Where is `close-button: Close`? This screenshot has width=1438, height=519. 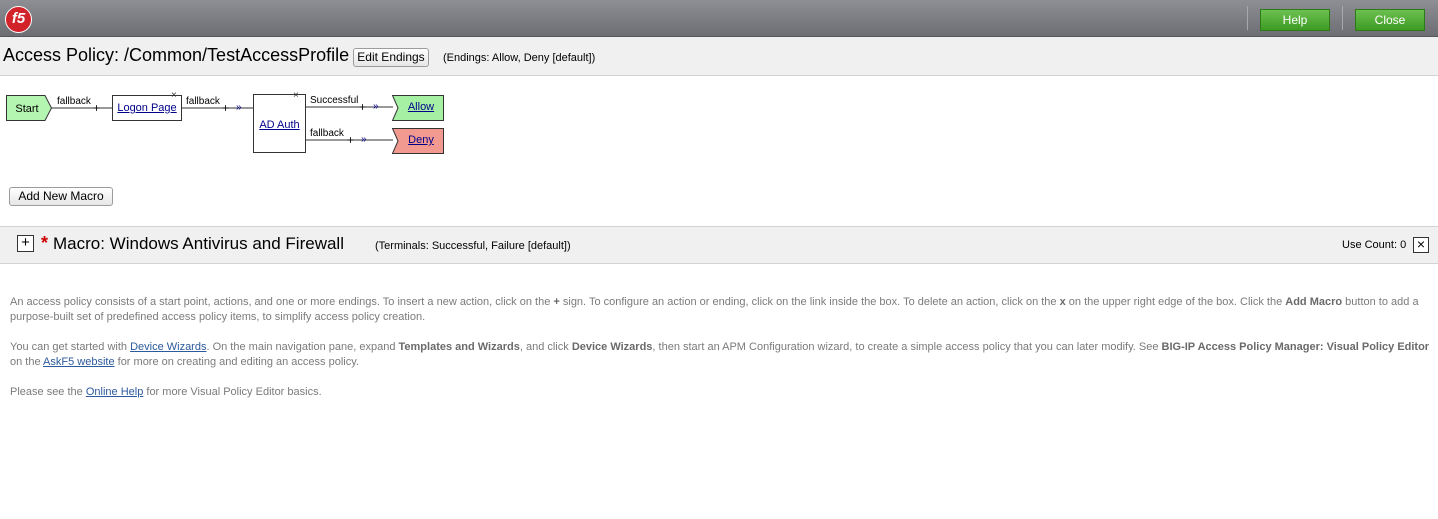
close-button: Close is located at coordinates (1390, 20).